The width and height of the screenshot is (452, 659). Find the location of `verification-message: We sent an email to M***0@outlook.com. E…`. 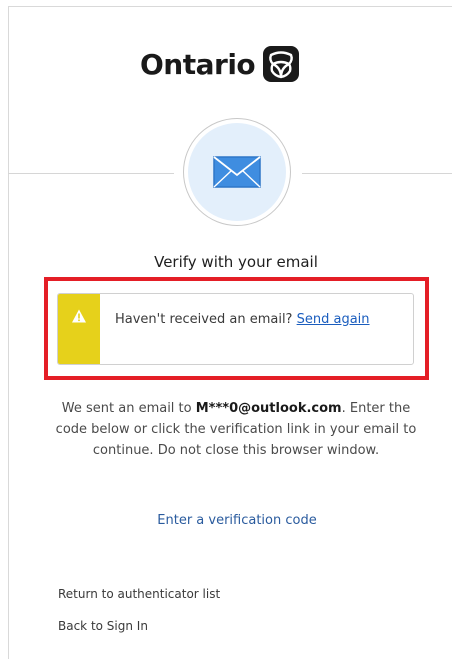

verification-message: We sent an email to M***0@outlook.com. E… is located at coordinates (236, 429).